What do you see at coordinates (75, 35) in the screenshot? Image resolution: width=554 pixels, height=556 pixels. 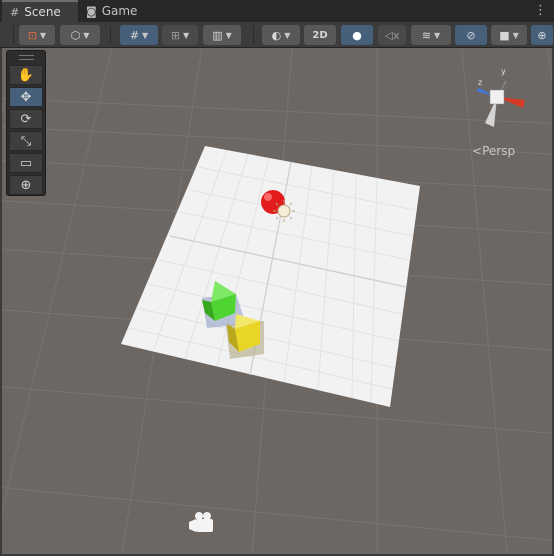 I see `render-cube-icon: ⬡` at bounding box center [75, 35].